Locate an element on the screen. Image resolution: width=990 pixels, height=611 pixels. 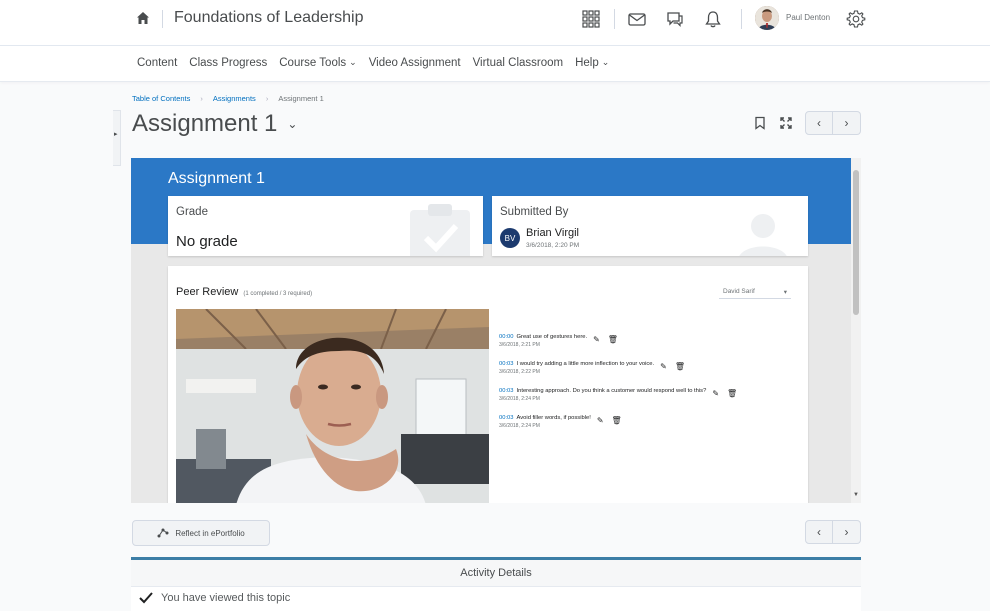
scroll-down-arrow-icon: ▼ is located at coordinates (856, 495).